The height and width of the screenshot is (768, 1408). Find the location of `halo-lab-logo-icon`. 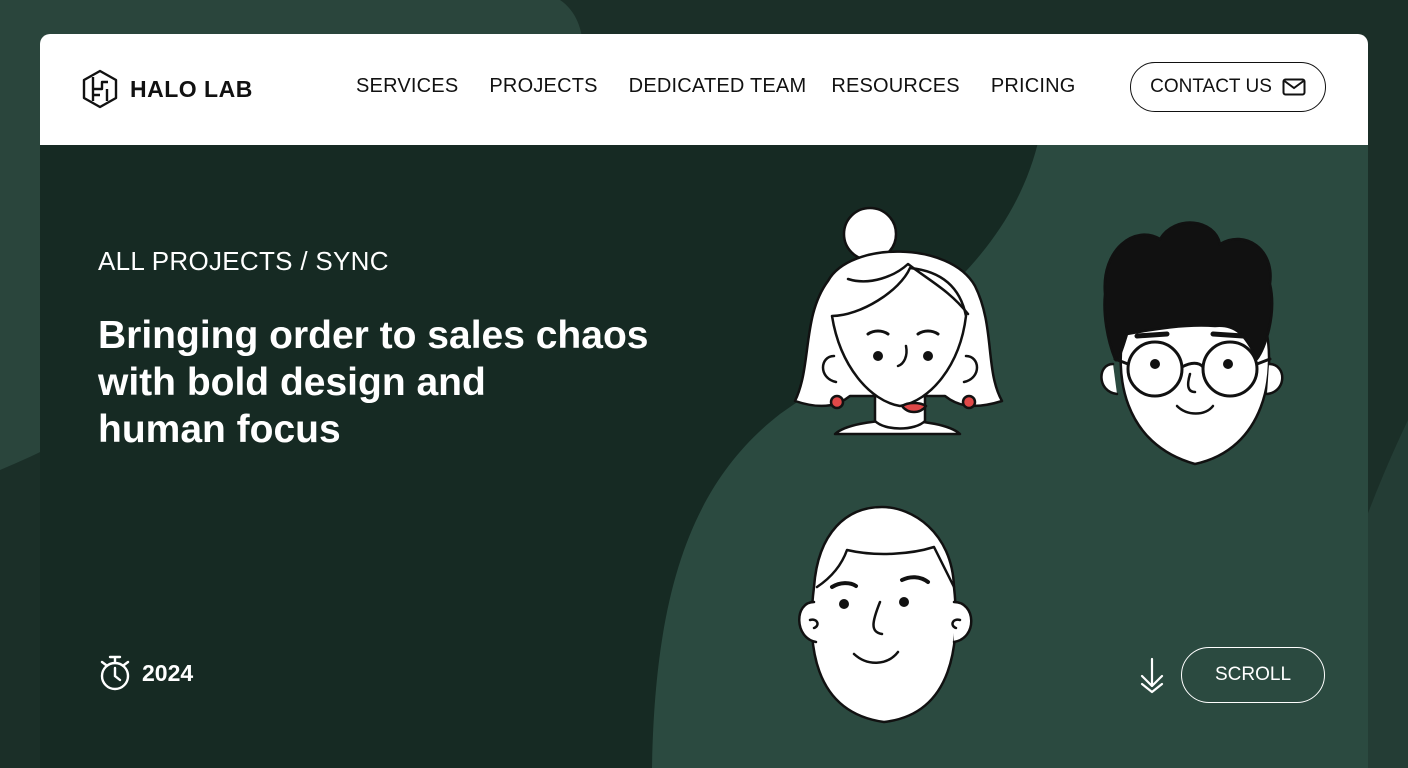

halo-lab-logo-icon is located at coordinates (100, 89).